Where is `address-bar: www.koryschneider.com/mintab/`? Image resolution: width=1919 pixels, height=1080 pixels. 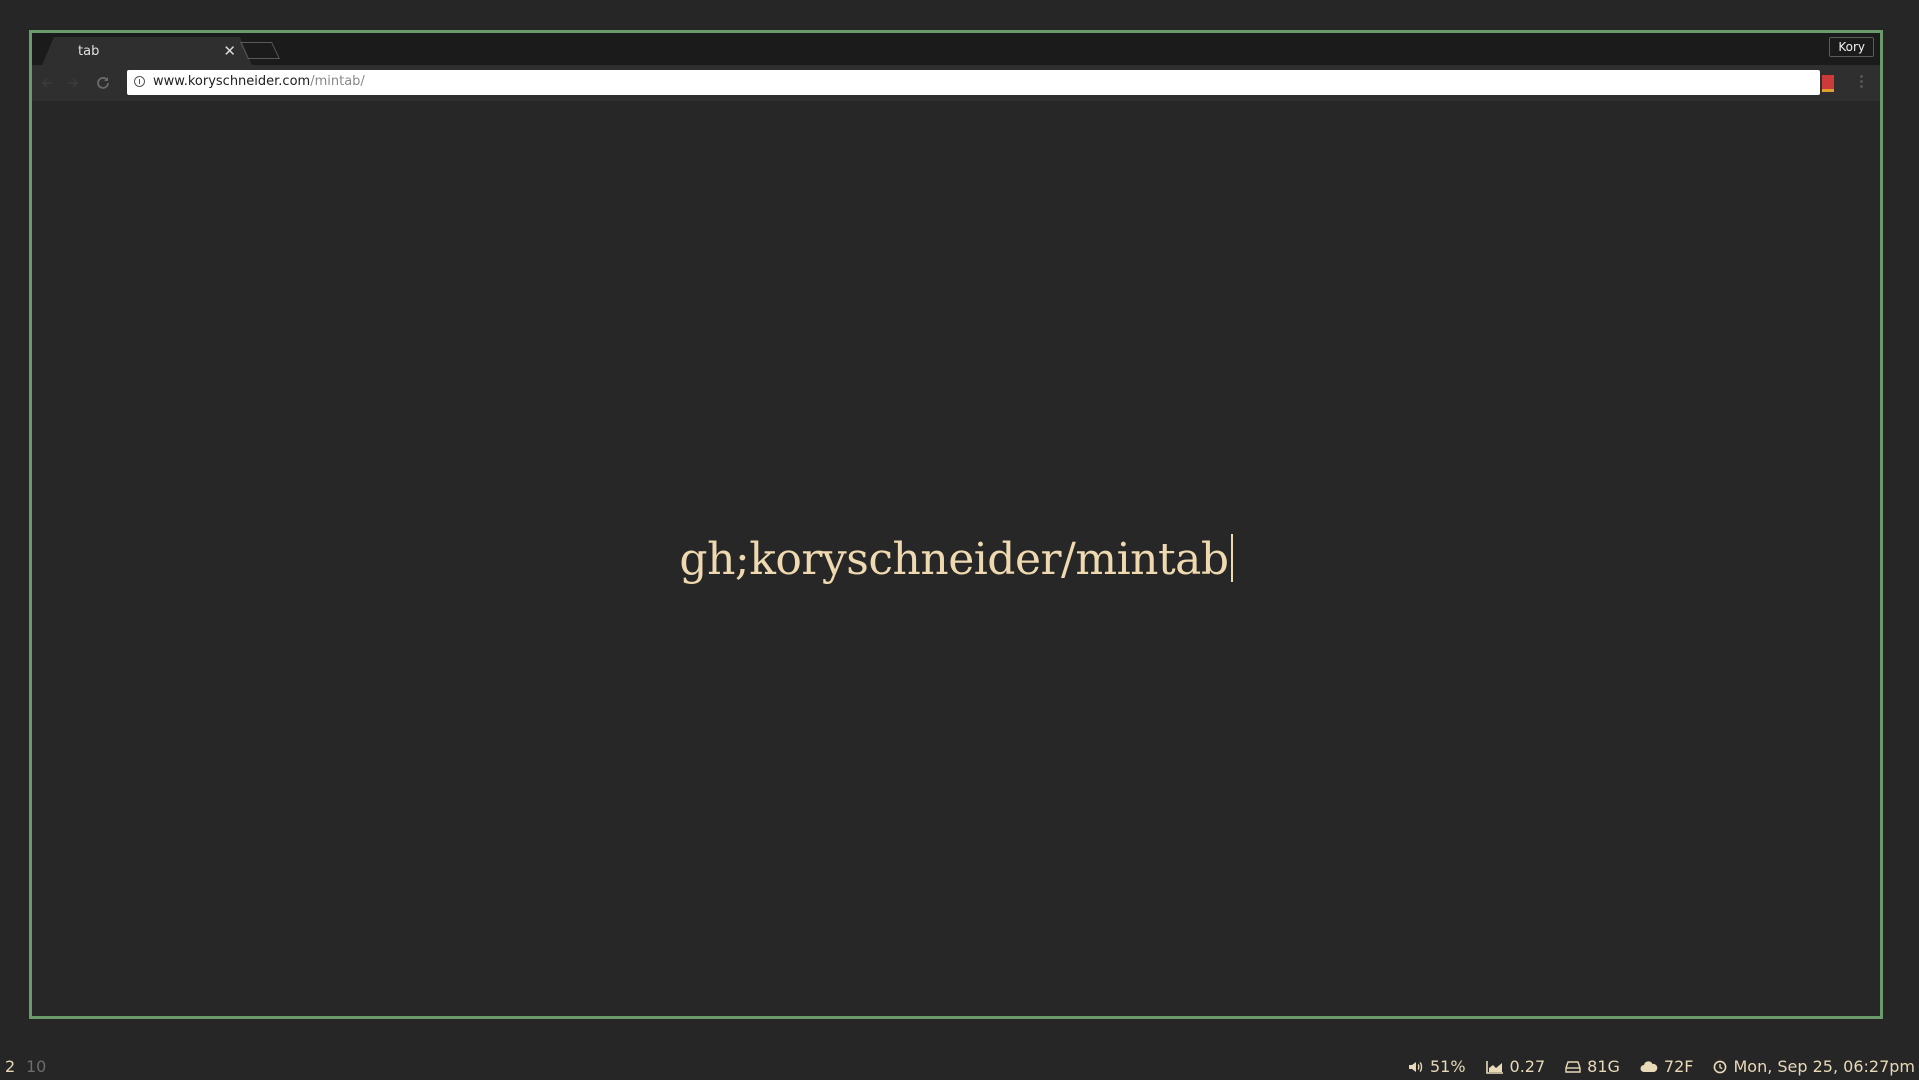
address-bar: www.koryschneider.com/mintab/ is located at coordinates (973, 82).